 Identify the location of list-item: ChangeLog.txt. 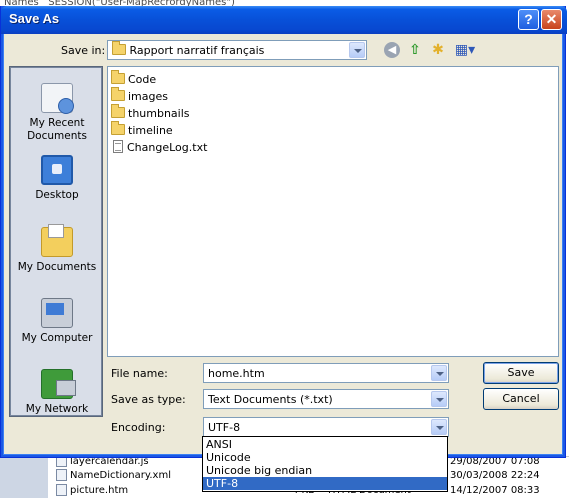
(159, 148).